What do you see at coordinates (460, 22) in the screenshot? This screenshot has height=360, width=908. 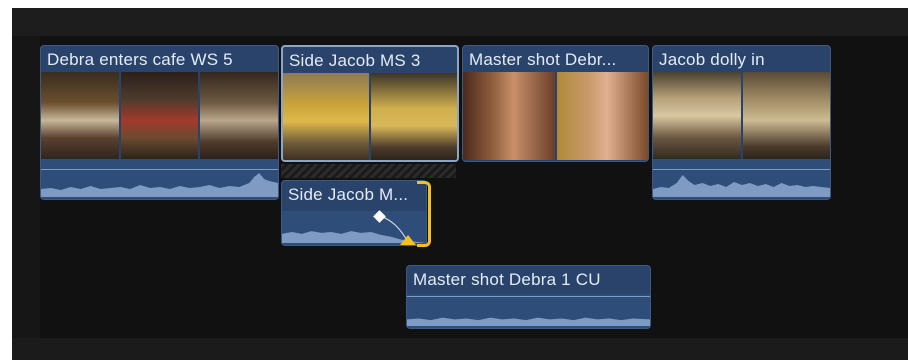 I see `timeline-header-strip` at bounding box center [460, 22].